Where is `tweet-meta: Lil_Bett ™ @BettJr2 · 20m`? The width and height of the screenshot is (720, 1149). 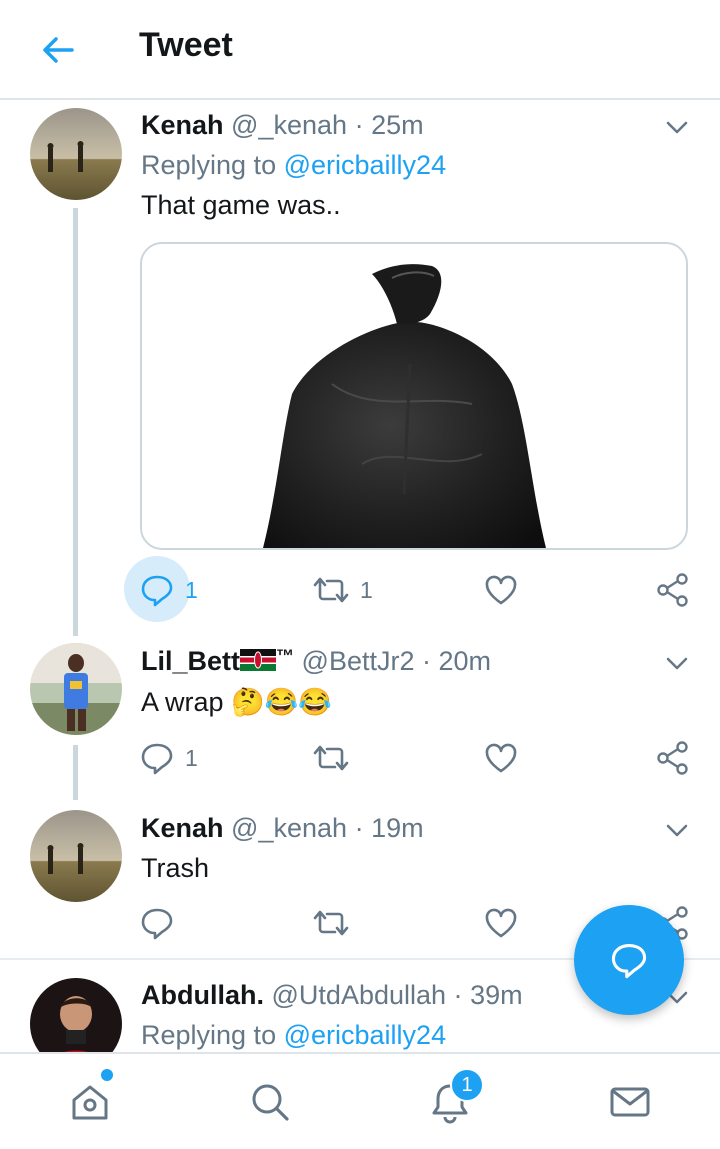
tweet-meta: Lil_Bett ™ @BettJr2 · 20m is located at coordinates (316, 662).